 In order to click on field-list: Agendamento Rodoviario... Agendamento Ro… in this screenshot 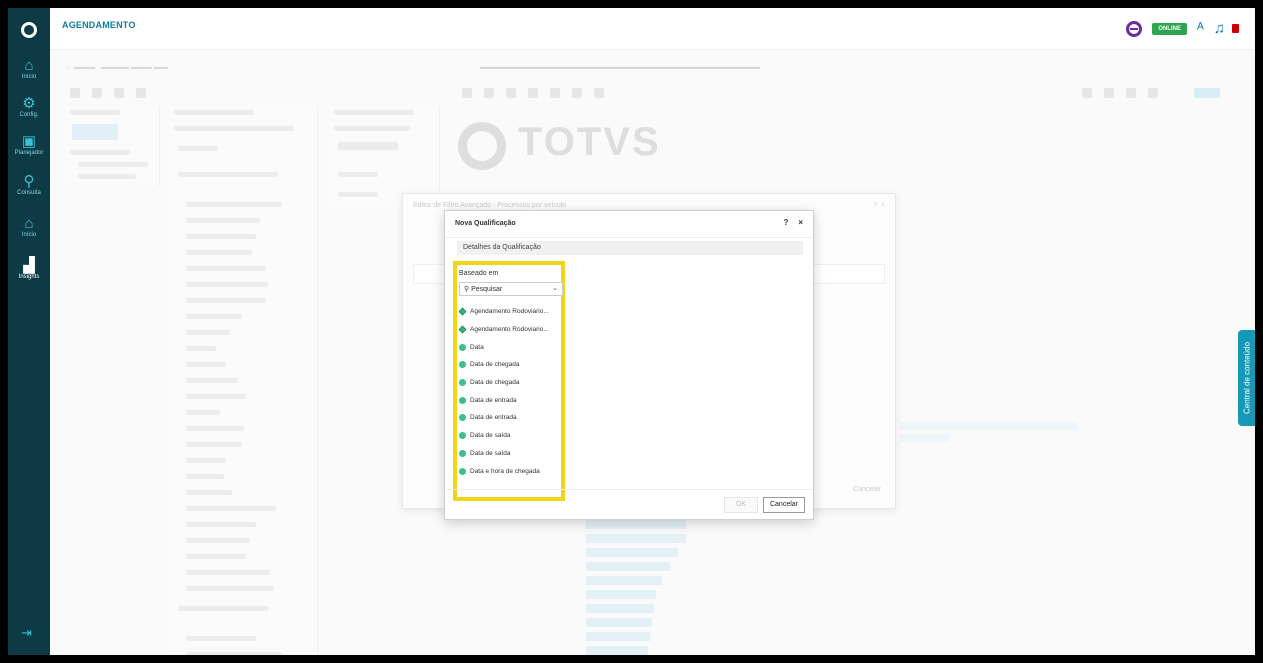, I will do `click(511, 391)`.